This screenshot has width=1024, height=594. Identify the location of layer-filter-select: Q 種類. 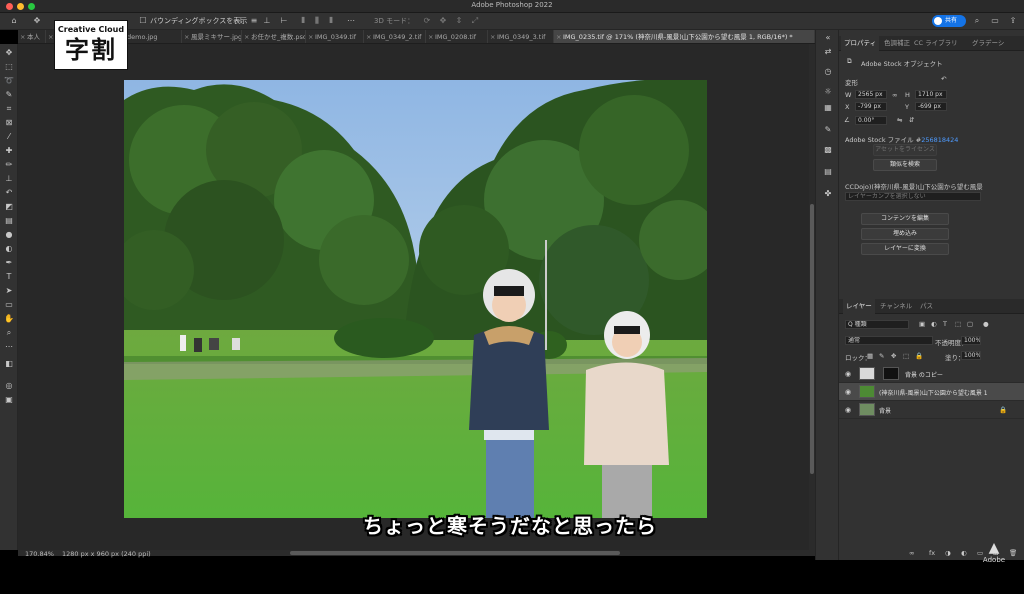
(877, 324).